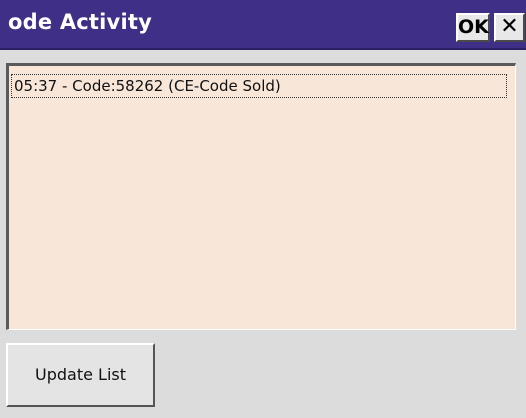  Describe the element at coordinates (263, 25) in the screenshot. I see `title-bar: ode Activity OK ✕` at that location.